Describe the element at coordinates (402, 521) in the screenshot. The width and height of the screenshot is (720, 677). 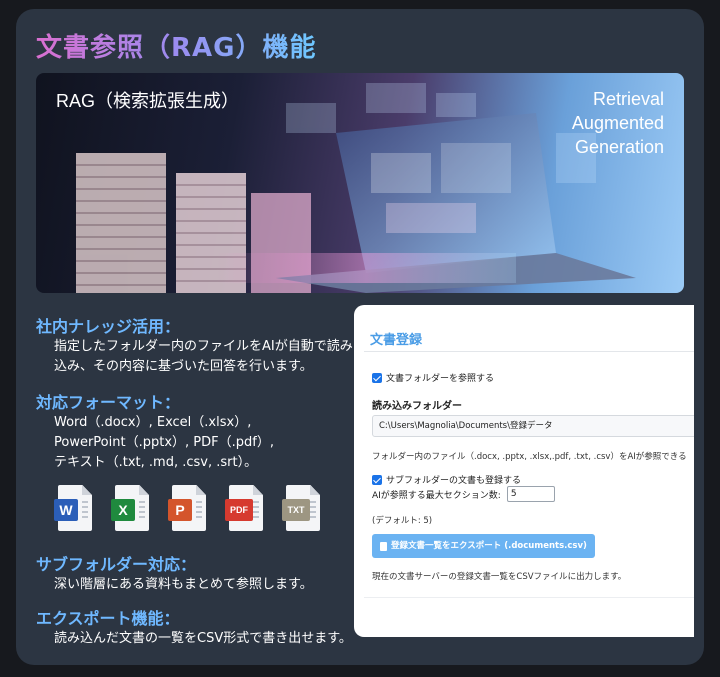
I see `default-note: (デフォルト: 5)` at that location.